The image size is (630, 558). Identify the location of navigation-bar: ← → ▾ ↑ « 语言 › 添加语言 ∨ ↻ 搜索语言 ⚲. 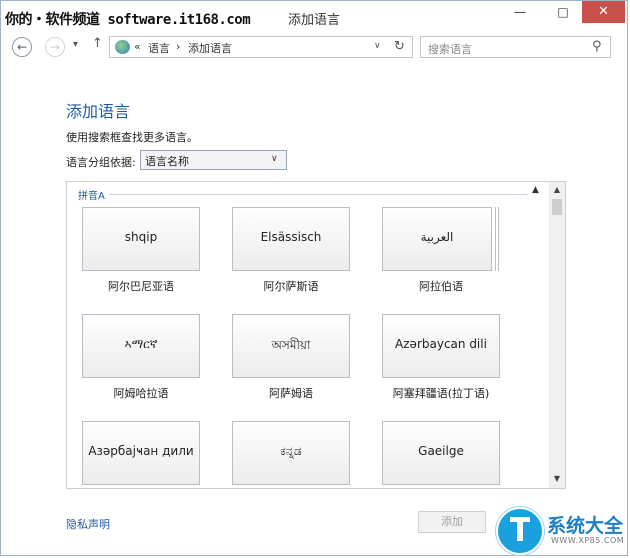
(314, 48).